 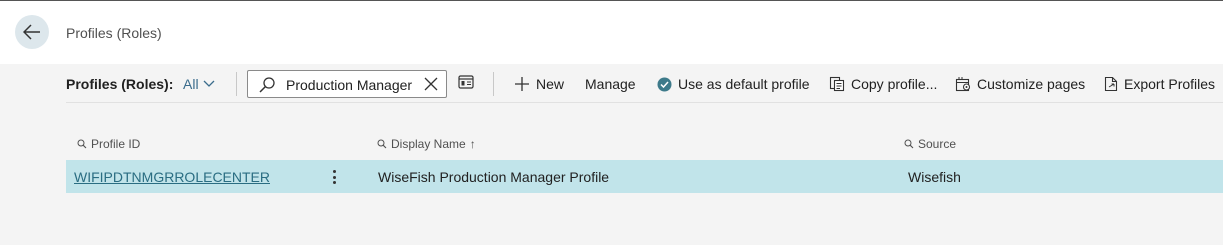 I want to click on action-bar-divider, so click(x=644, y=102).